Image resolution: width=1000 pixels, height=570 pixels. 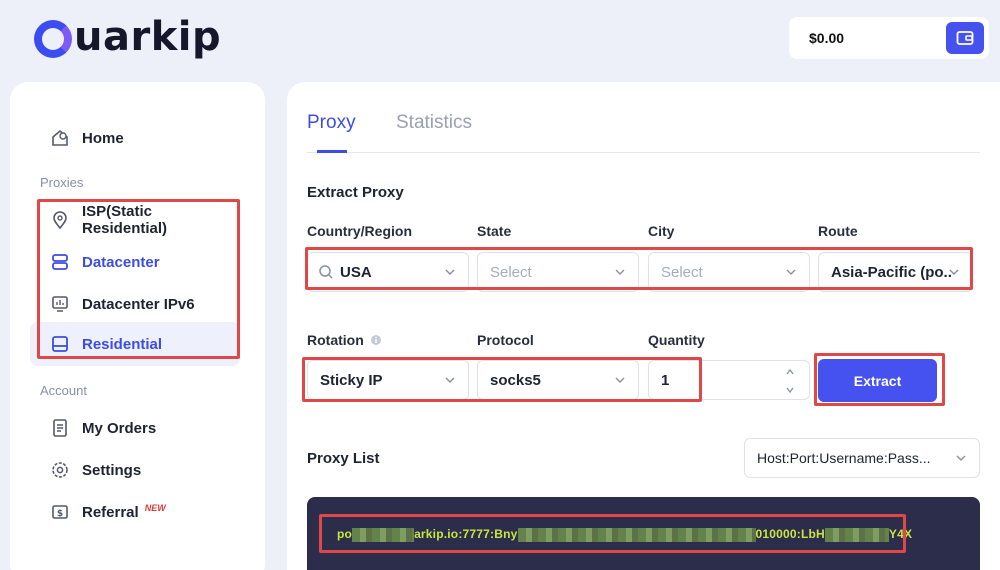 I want to click on quantity-label: Quantity, so click(x=676, y=340).